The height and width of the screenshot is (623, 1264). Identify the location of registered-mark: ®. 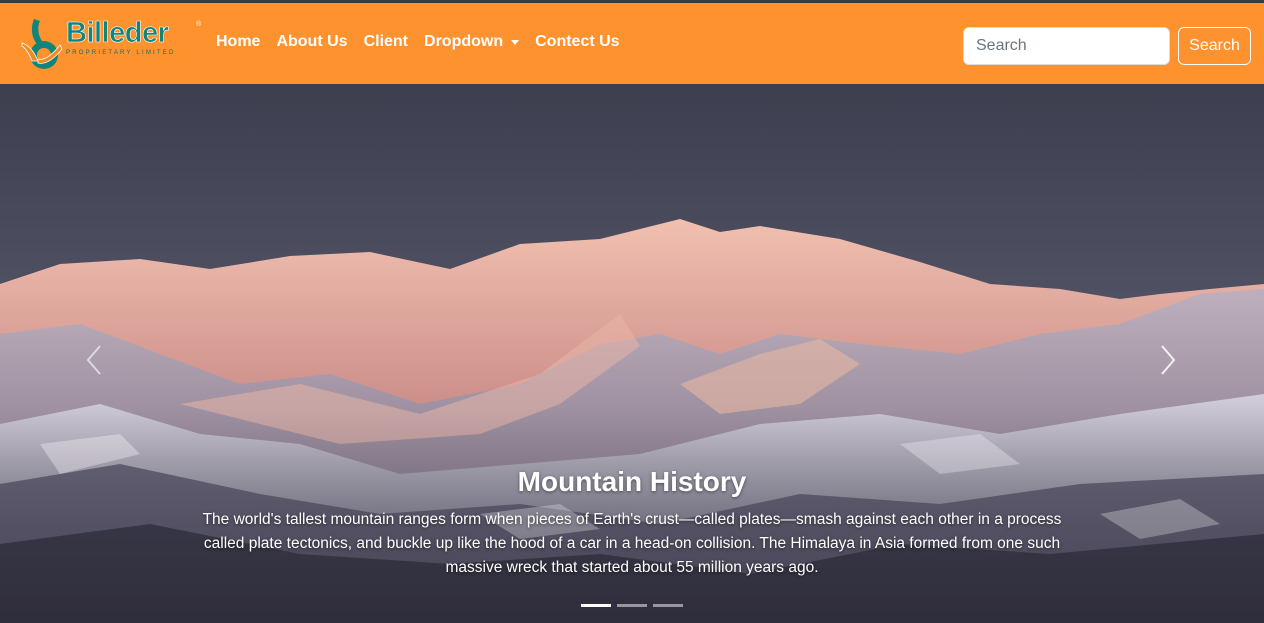
(199, 24).